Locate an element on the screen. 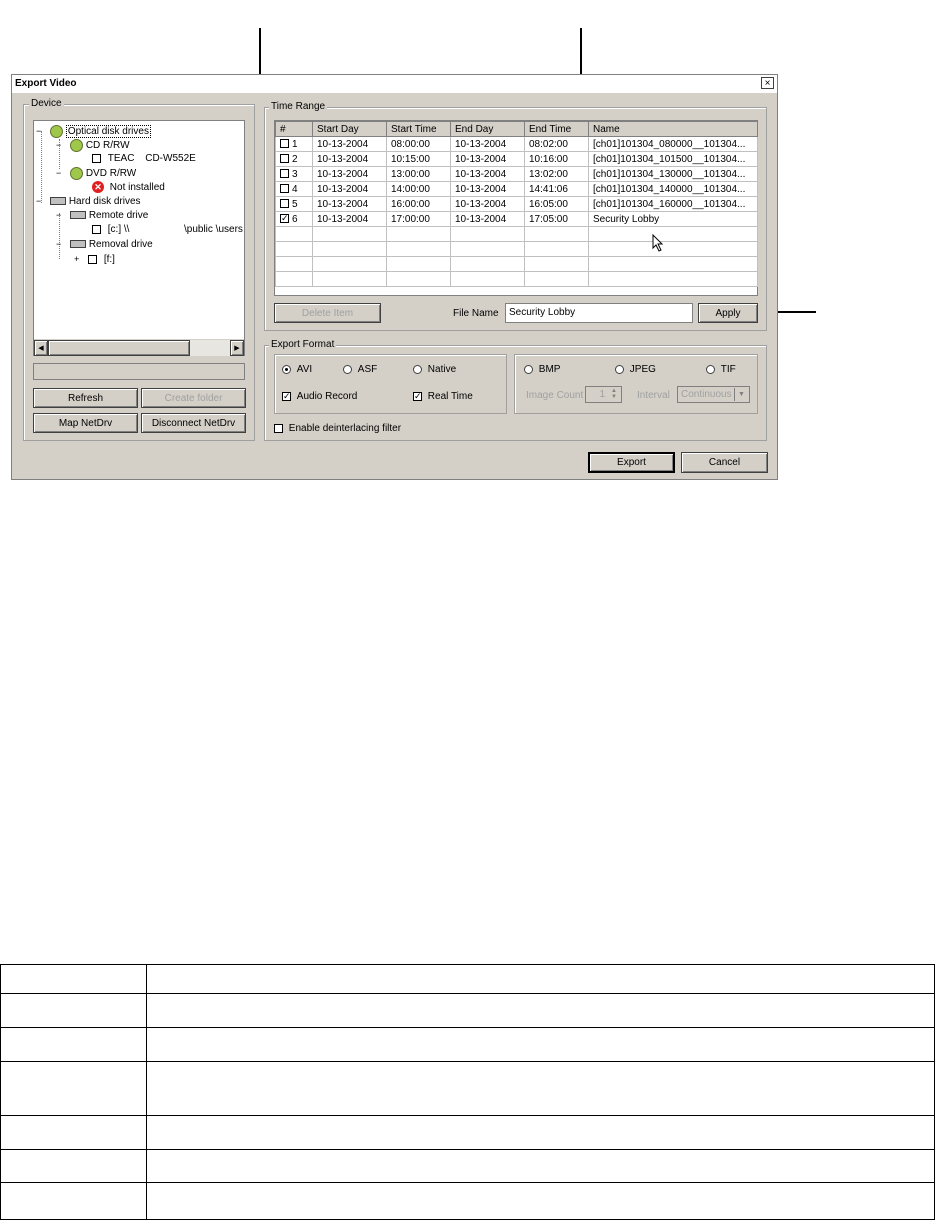 Image resolution: width=936 pixels, height=1220 pixels. asf-option: ASF is located at coordinates (360, 369).